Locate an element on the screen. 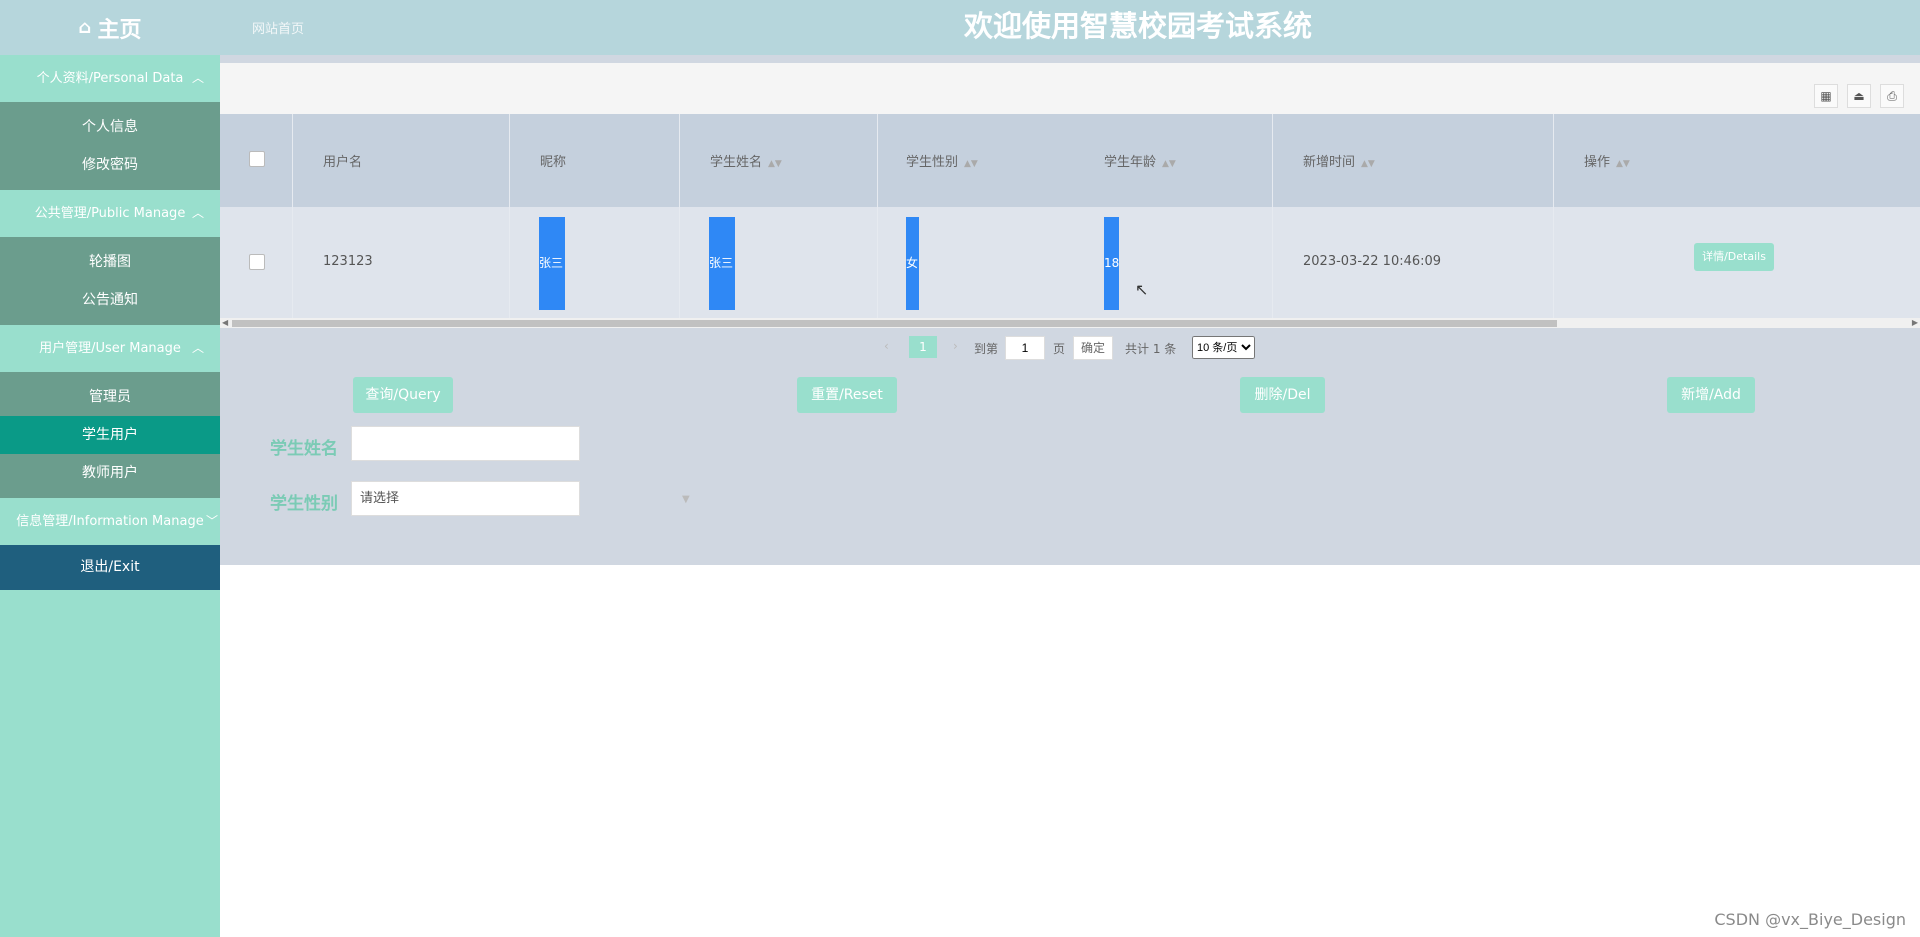 The image size is (1920, 937). columns-icon: ▦ is located at coordinates (1826, 96).